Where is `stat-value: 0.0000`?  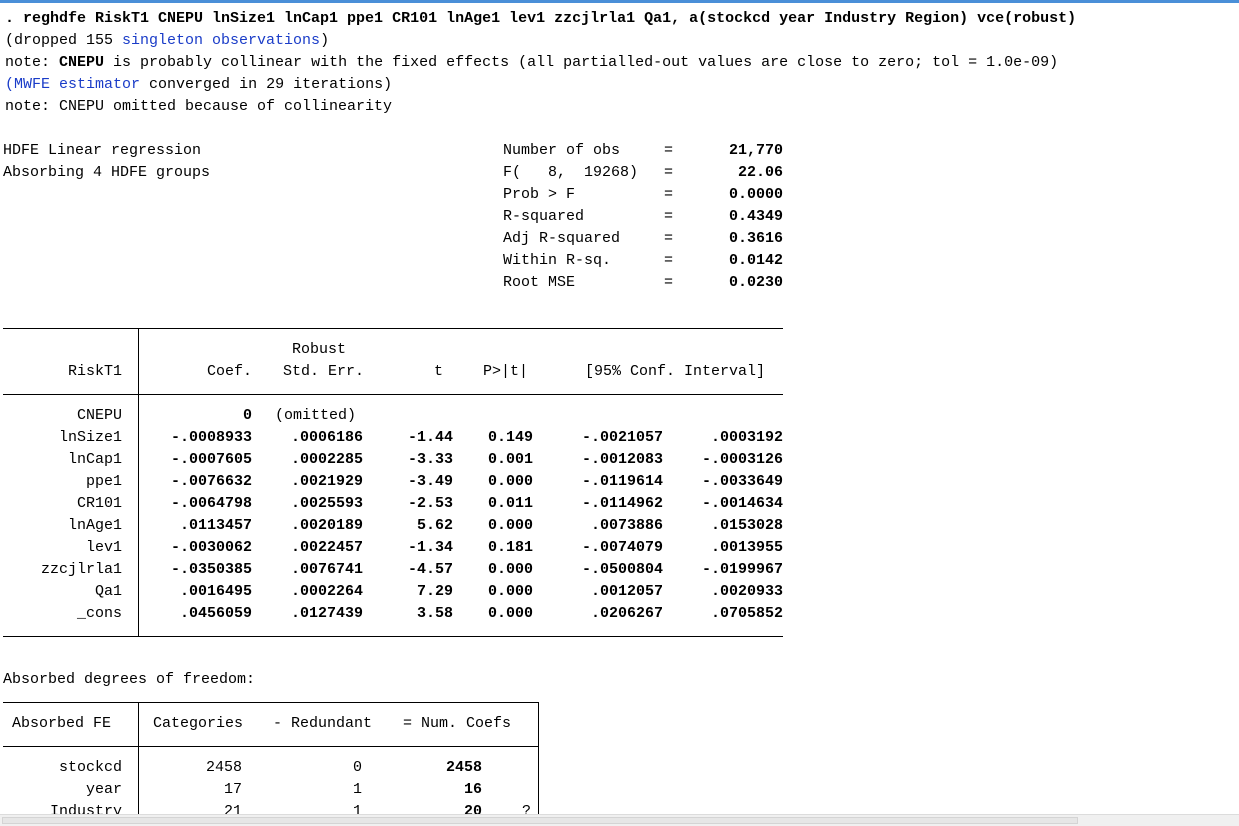 stat-value: 0.0000 is located at coordinates (755, 194).